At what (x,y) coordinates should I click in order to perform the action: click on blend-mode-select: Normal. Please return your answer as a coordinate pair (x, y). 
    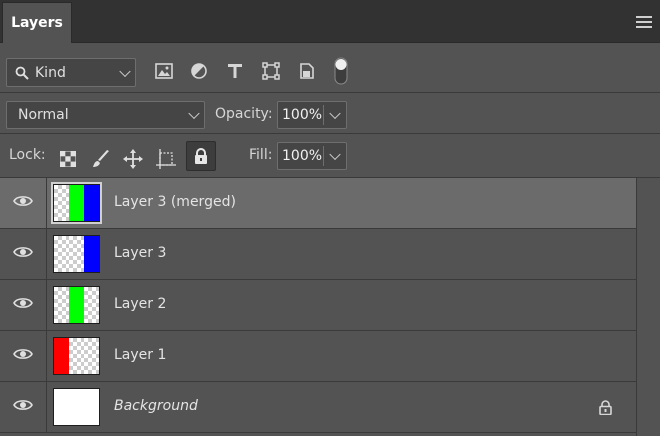
    Looking at the image, I should click on (105, 115).